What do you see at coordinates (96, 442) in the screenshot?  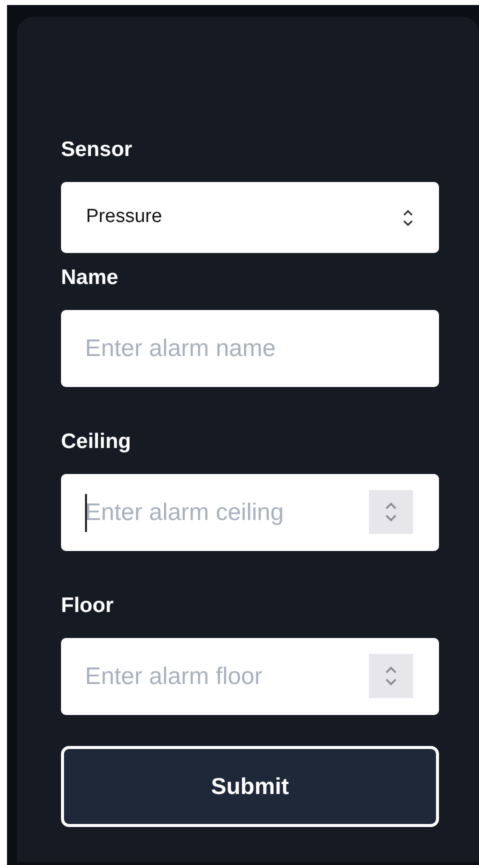 I see `field-label: Ceiling` at bounding box center [96, 442].